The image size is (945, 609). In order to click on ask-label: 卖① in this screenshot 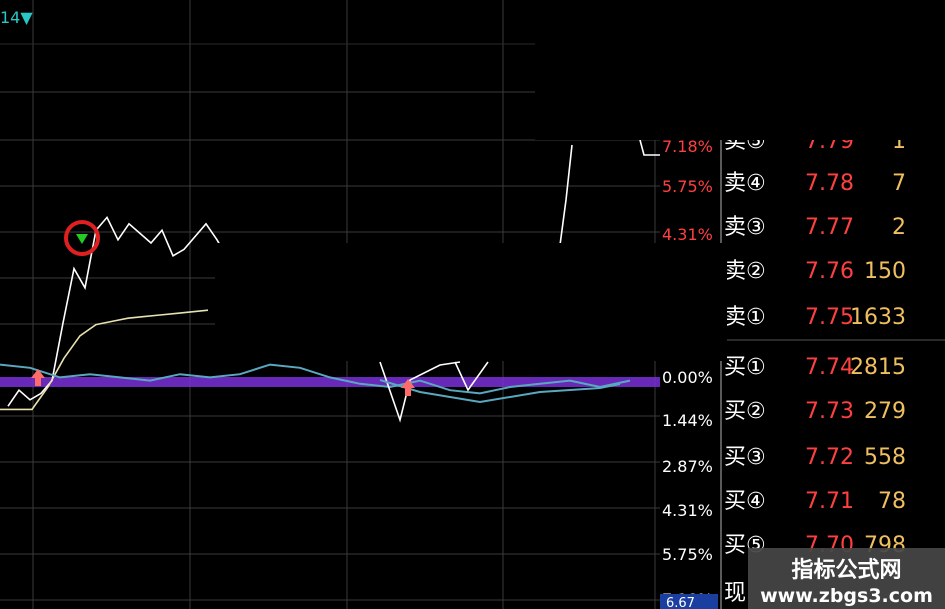, I will do `click(745, 317)`.